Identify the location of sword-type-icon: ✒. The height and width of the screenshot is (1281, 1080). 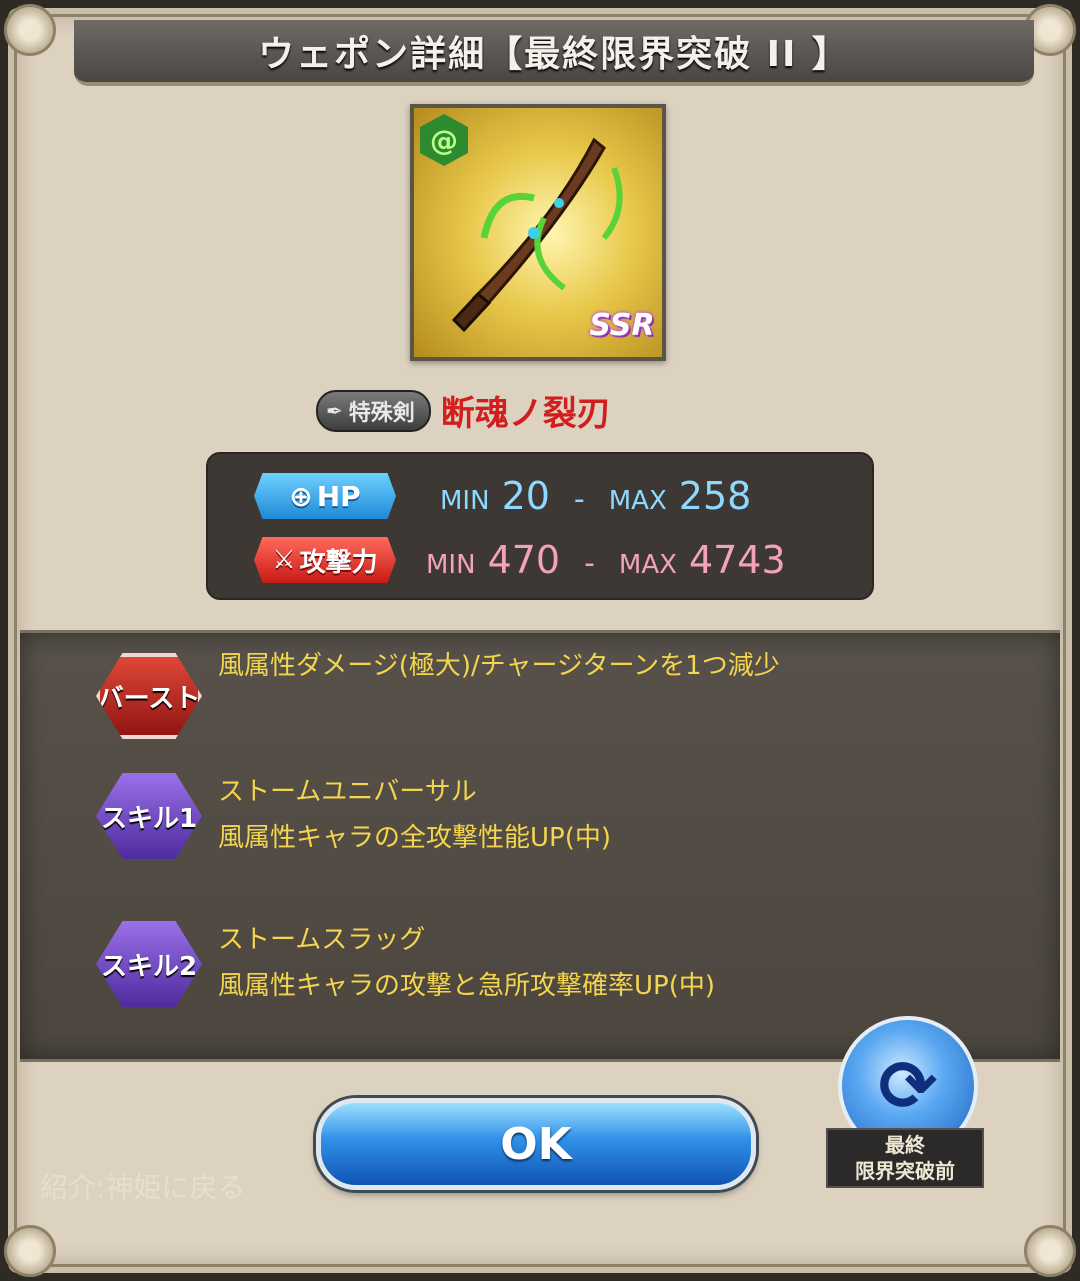
(334, 410).